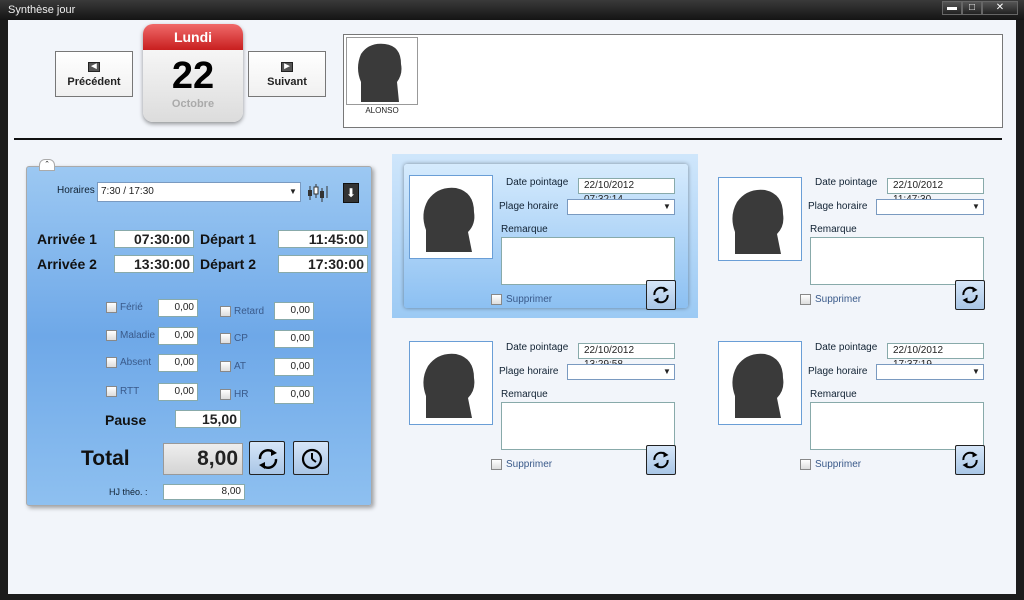  Describe the element at coordinates (626, 356) in the screenshot. I see `date-pointage-field: 22/10/2012 13:29:58` at that location.